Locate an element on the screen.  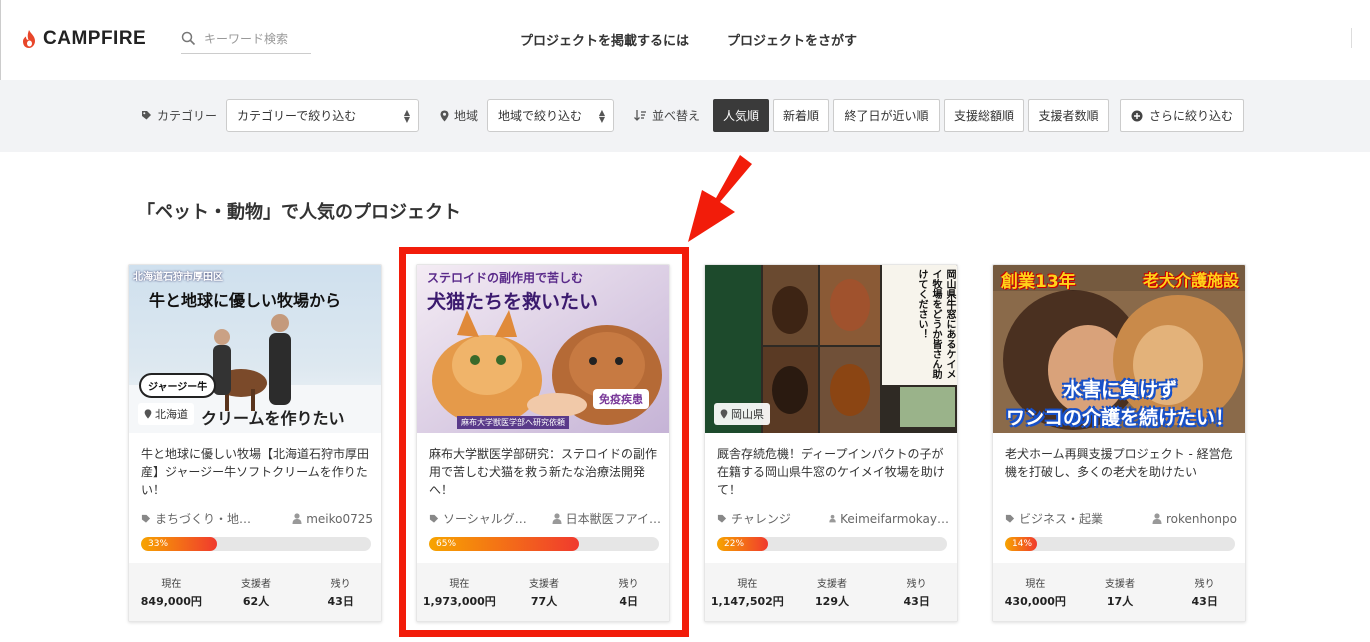
progress-bar: 33% is located at coordinates (256, 544).